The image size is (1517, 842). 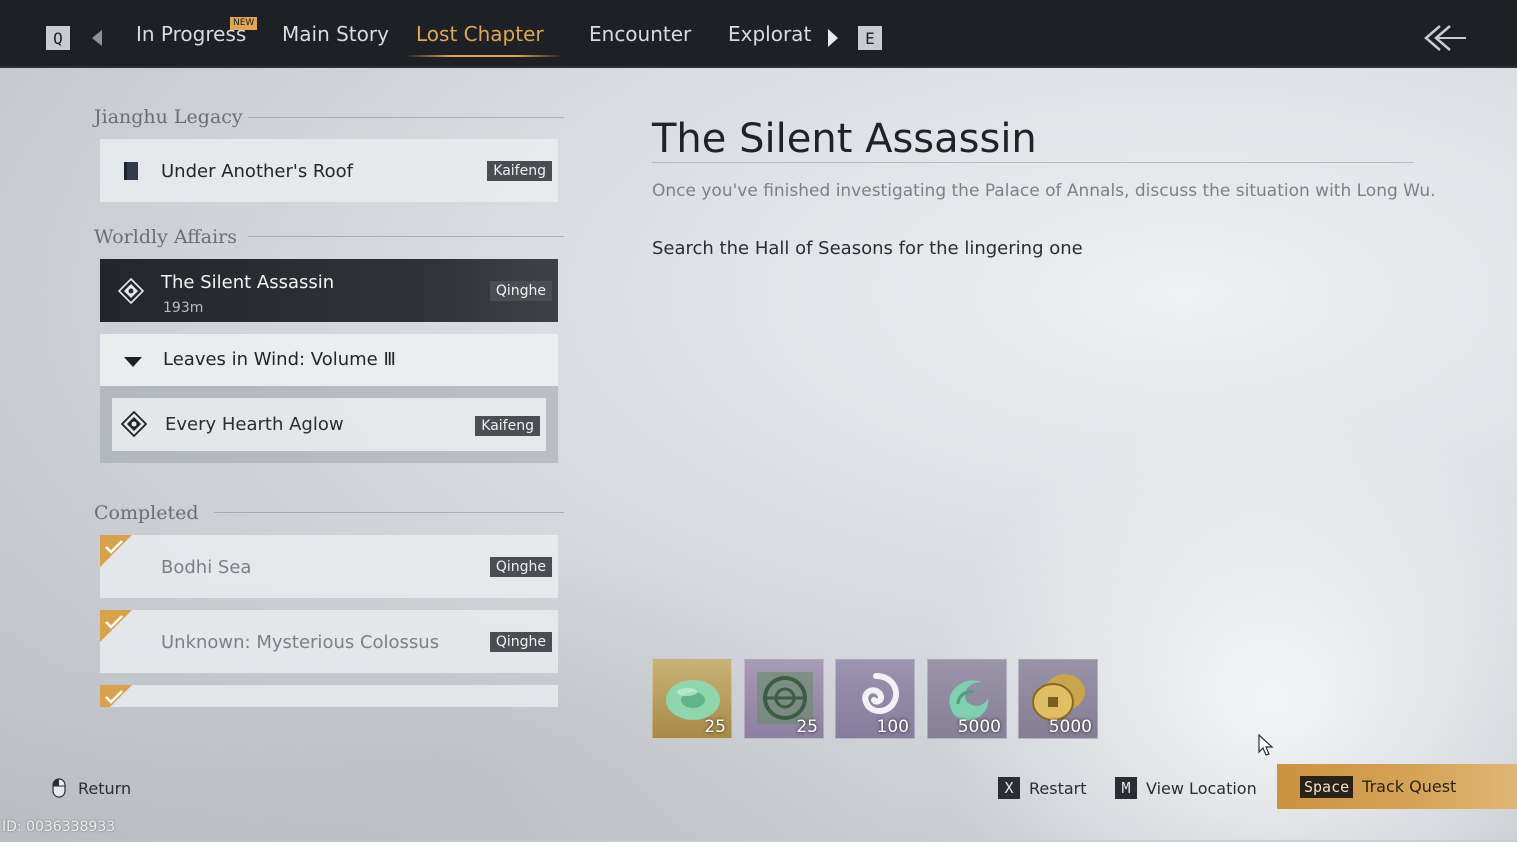 What do you see at coordinates (1409, 786) in the screenshot?
I see `track-quest-label: Track Quest` at bounding box center [1409, 786].